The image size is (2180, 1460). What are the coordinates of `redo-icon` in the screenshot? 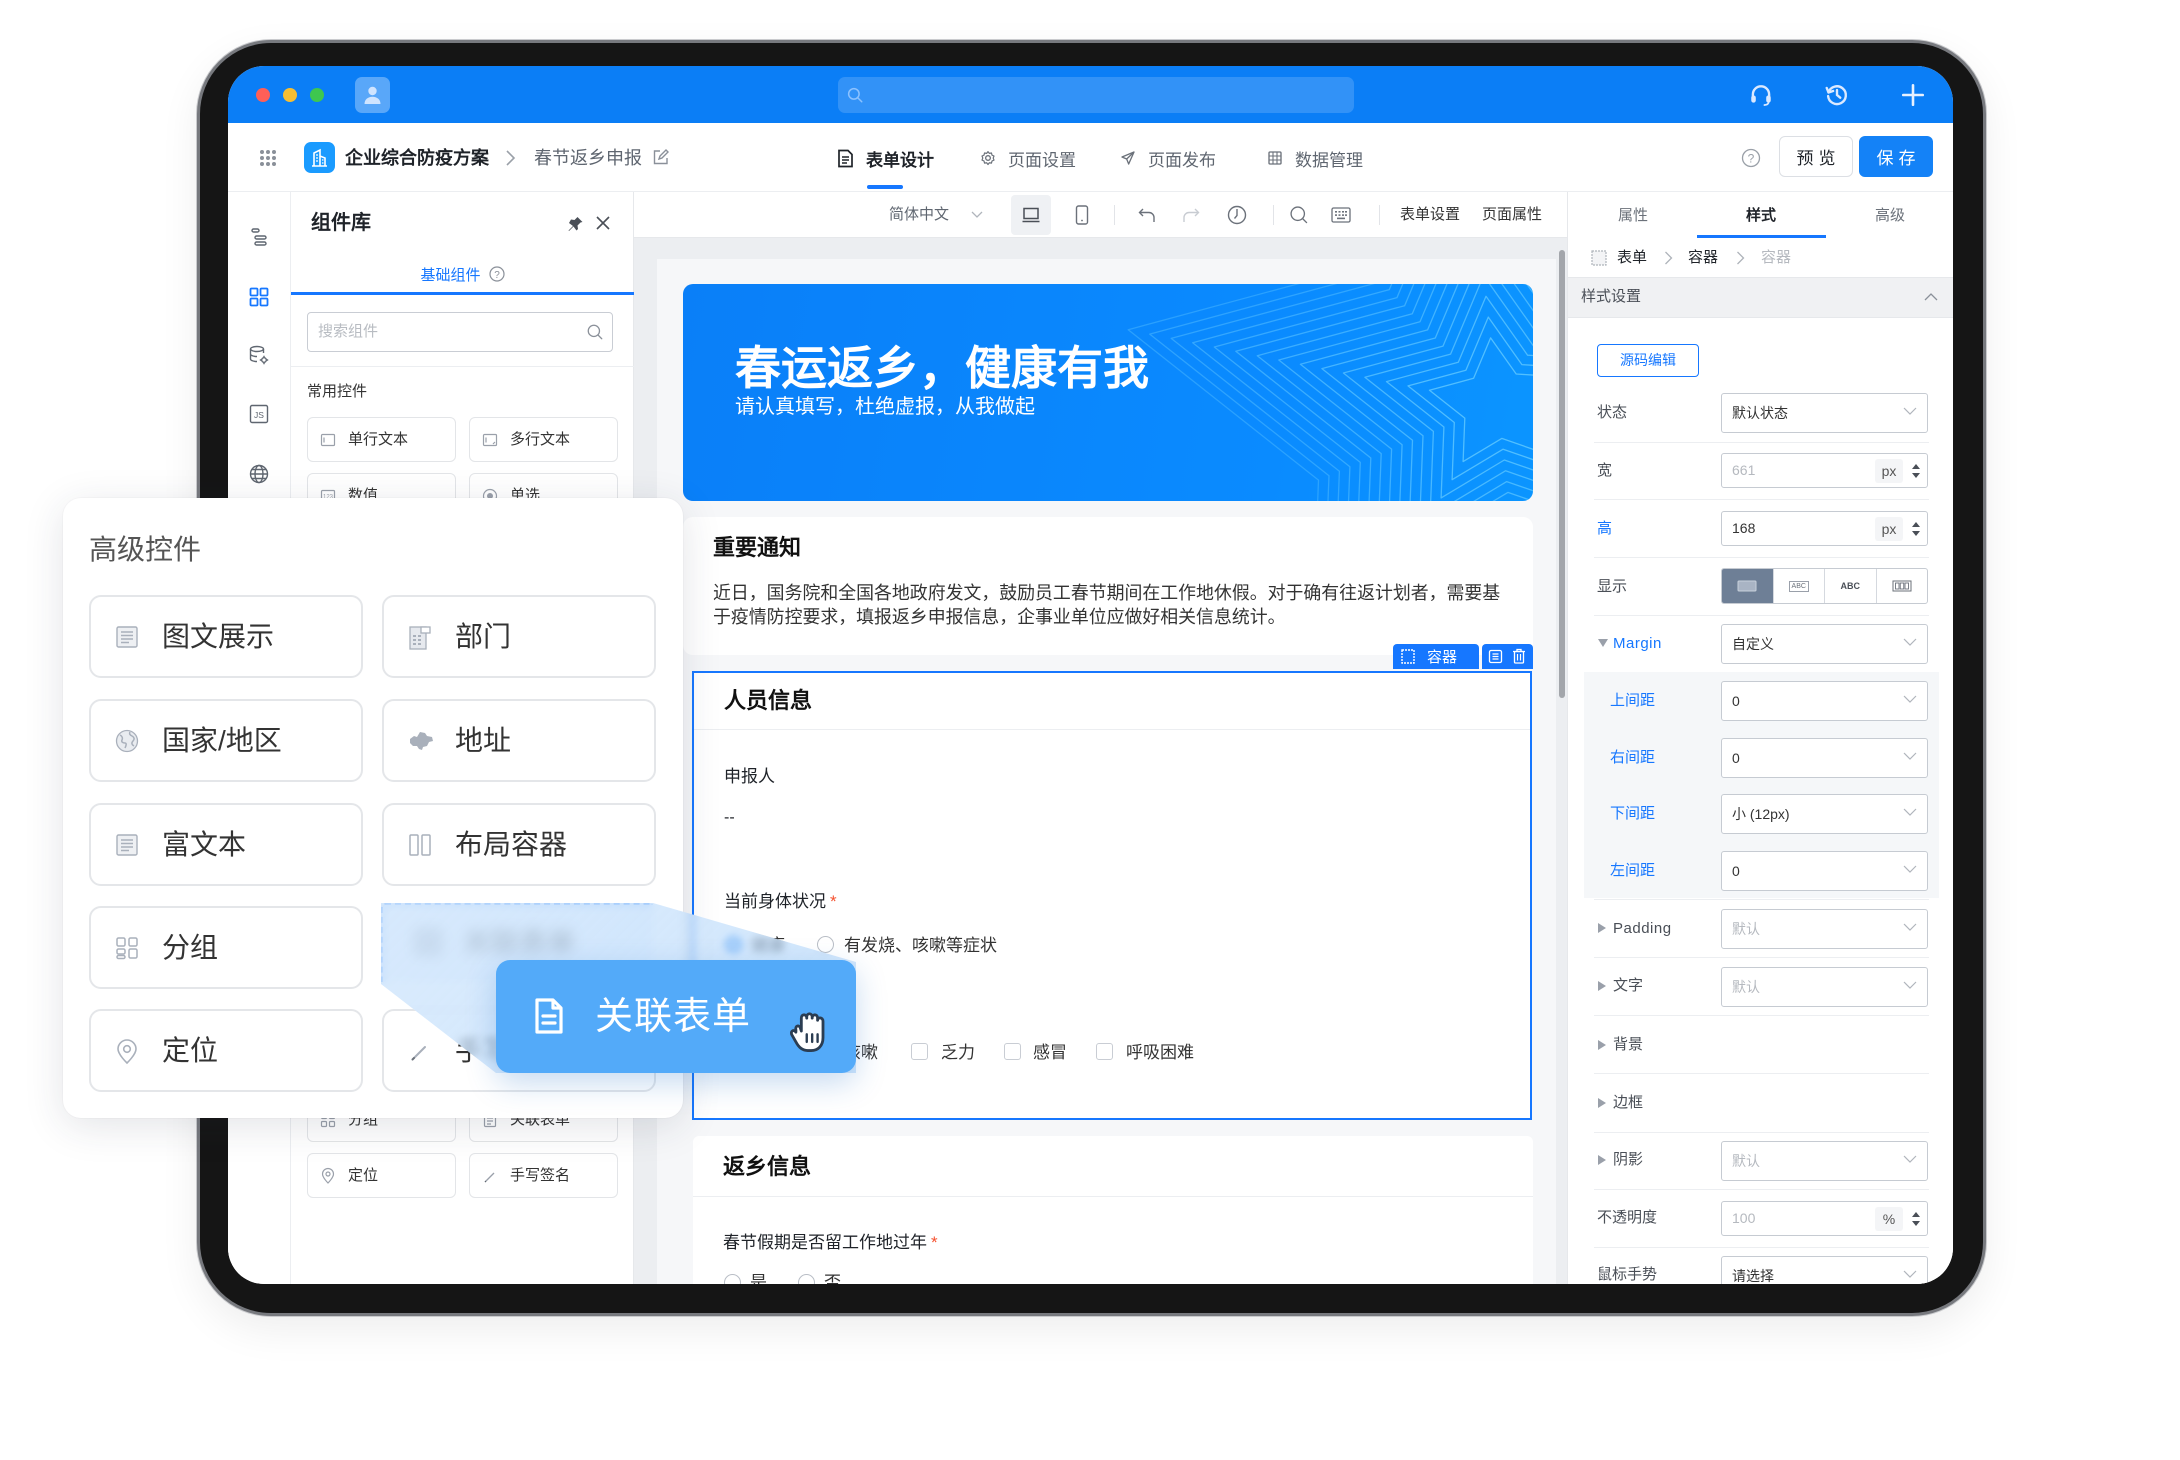 It's located at (1191, 215).